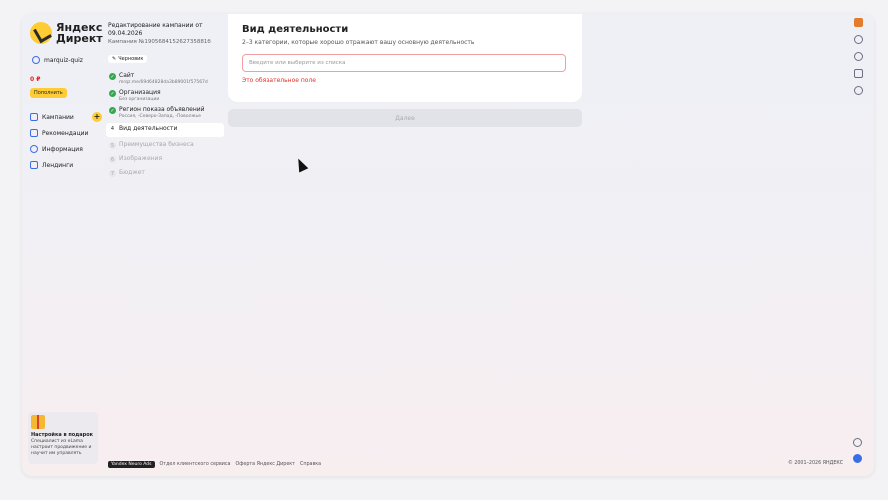 This screenshot has width=888, height=500. Describe the element at coordinates (34, 133) in the screenshot. I see `lightning-icon` at that location.